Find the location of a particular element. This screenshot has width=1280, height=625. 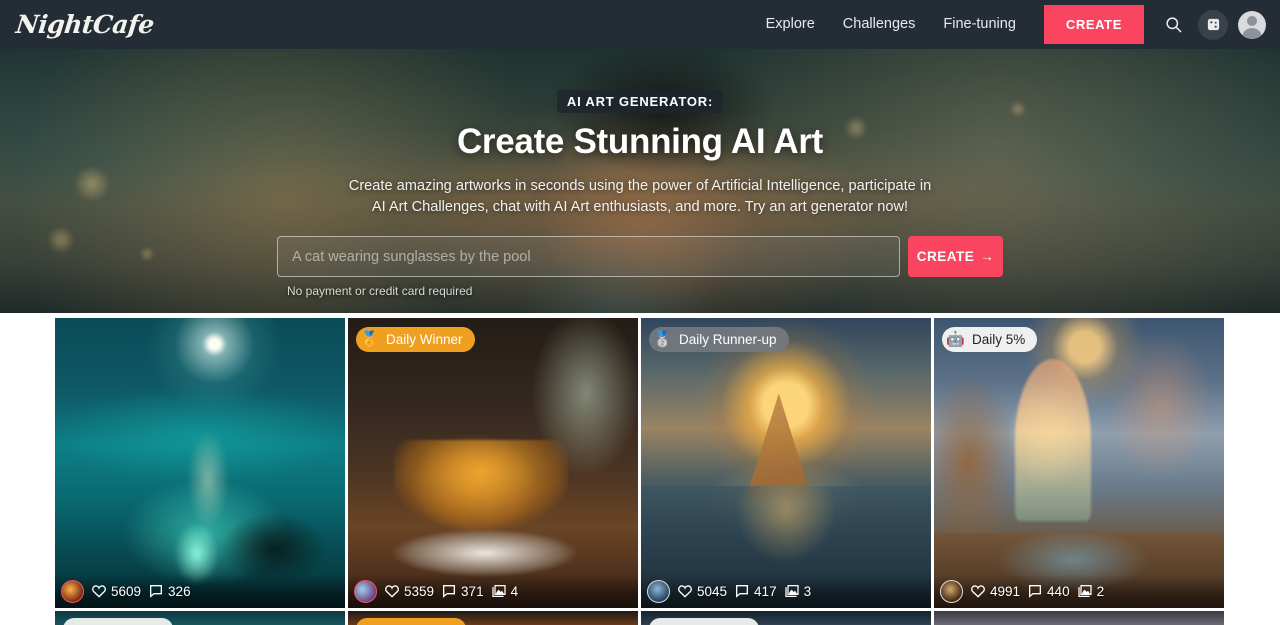

image-count: 2 is located at coordinates (1091, 591).